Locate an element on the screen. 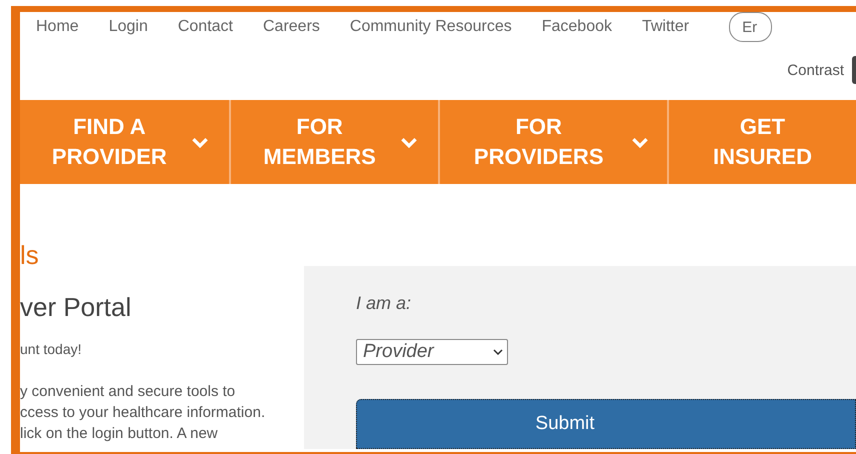  nav-link: Login is located at coordinates (128, 27).